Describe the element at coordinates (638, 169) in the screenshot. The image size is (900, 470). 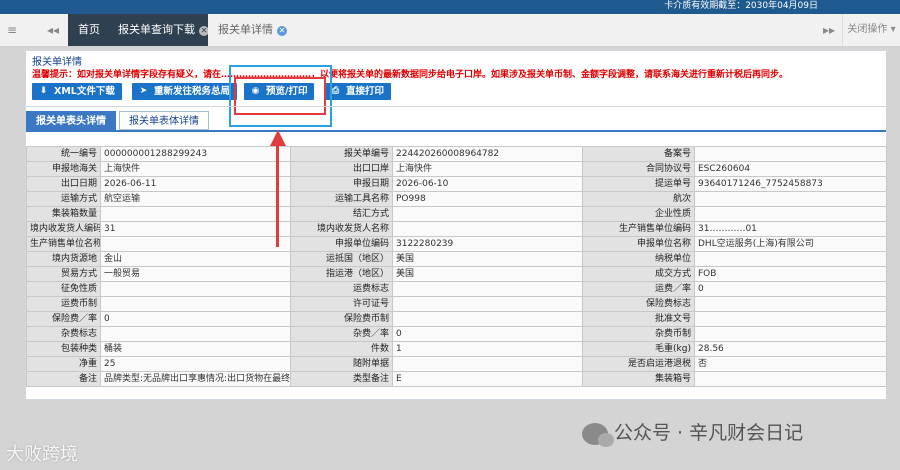
I see `field-label: 合同协议号` at that location.